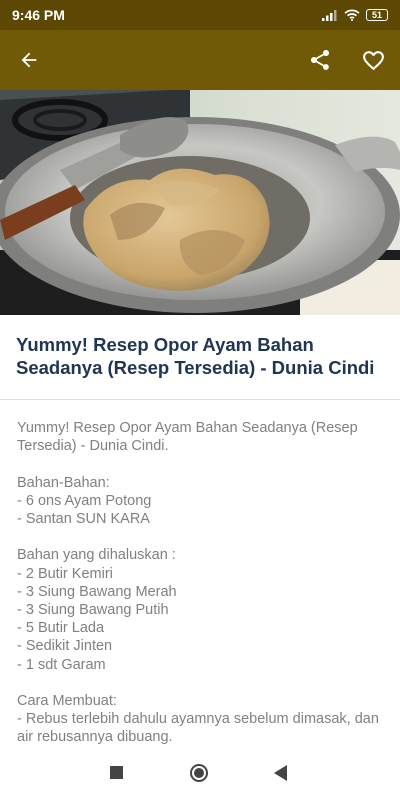 The image size is (400, 800). I want to click on share-button, so click(320, 60).